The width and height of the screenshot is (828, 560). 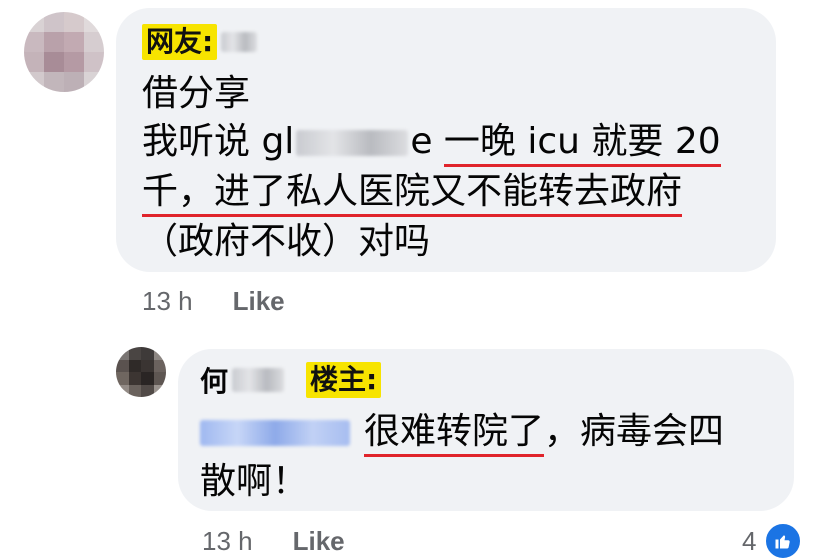 What do you see at coordinates (634, 431) in the screenshot?
I see `reply-text-rest: ，病毒会四` at bounding box center [634, 431].